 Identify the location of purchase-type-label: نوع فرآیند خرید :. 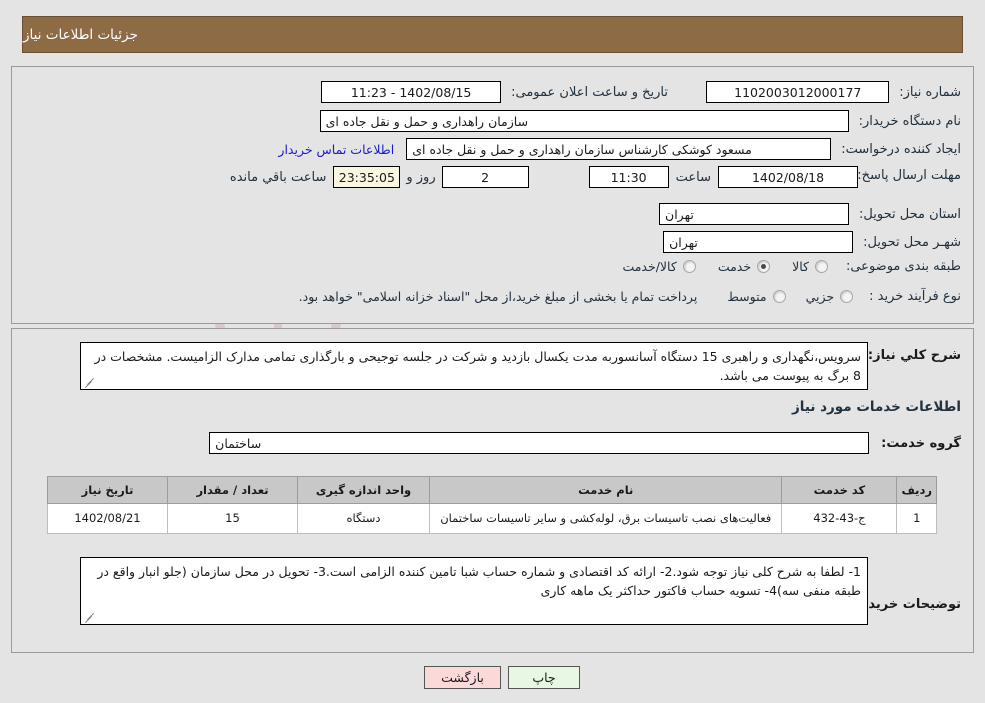
(915, 296).